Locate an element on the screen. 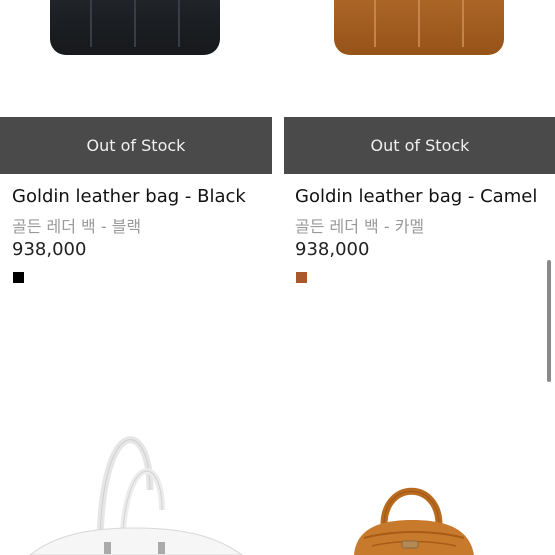 The image size is (555, 555). white-bag-illustration is located at coordinates (136, 495).